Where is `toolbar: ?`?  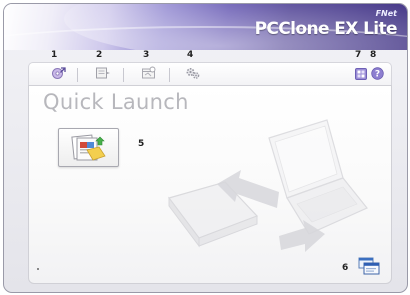 toolbar: ? is located at coordinates (210, 74).